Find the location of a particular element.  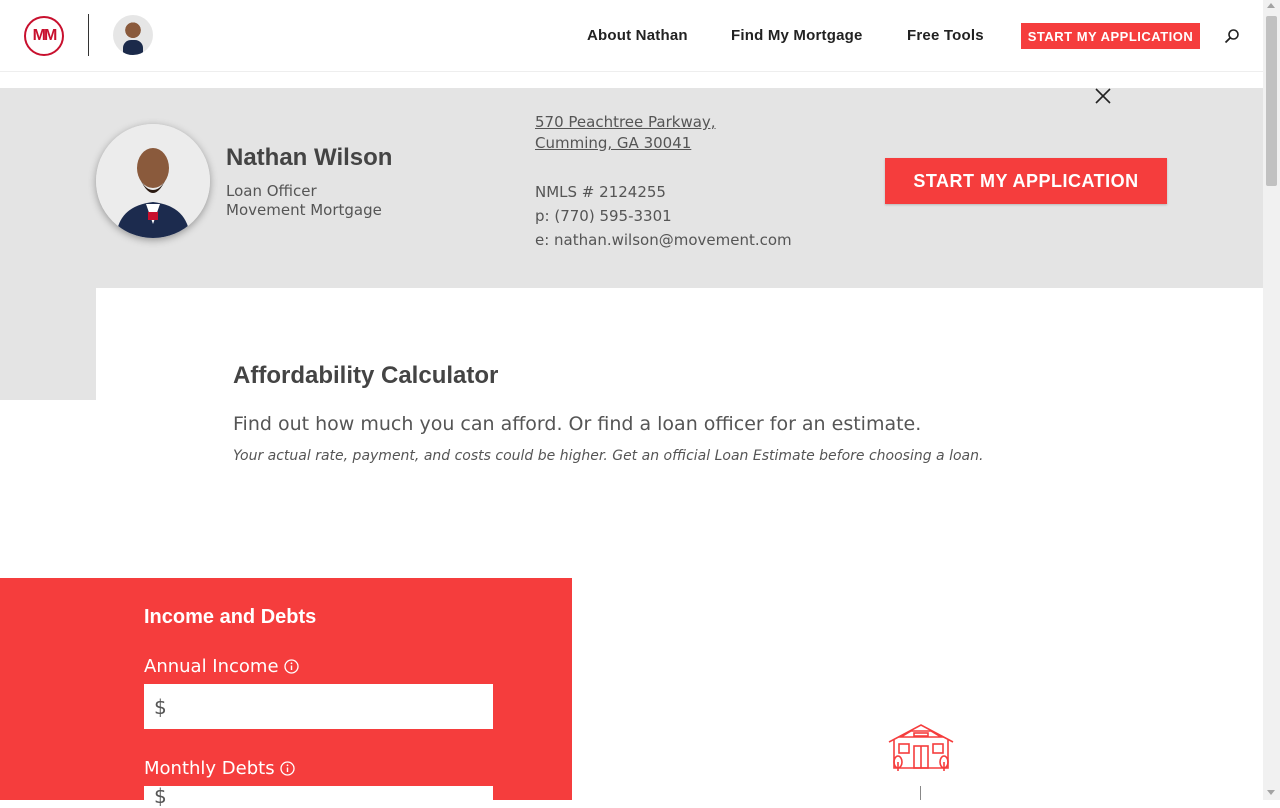

monthly-debts-field: $ is located at coordinates (318, 796).